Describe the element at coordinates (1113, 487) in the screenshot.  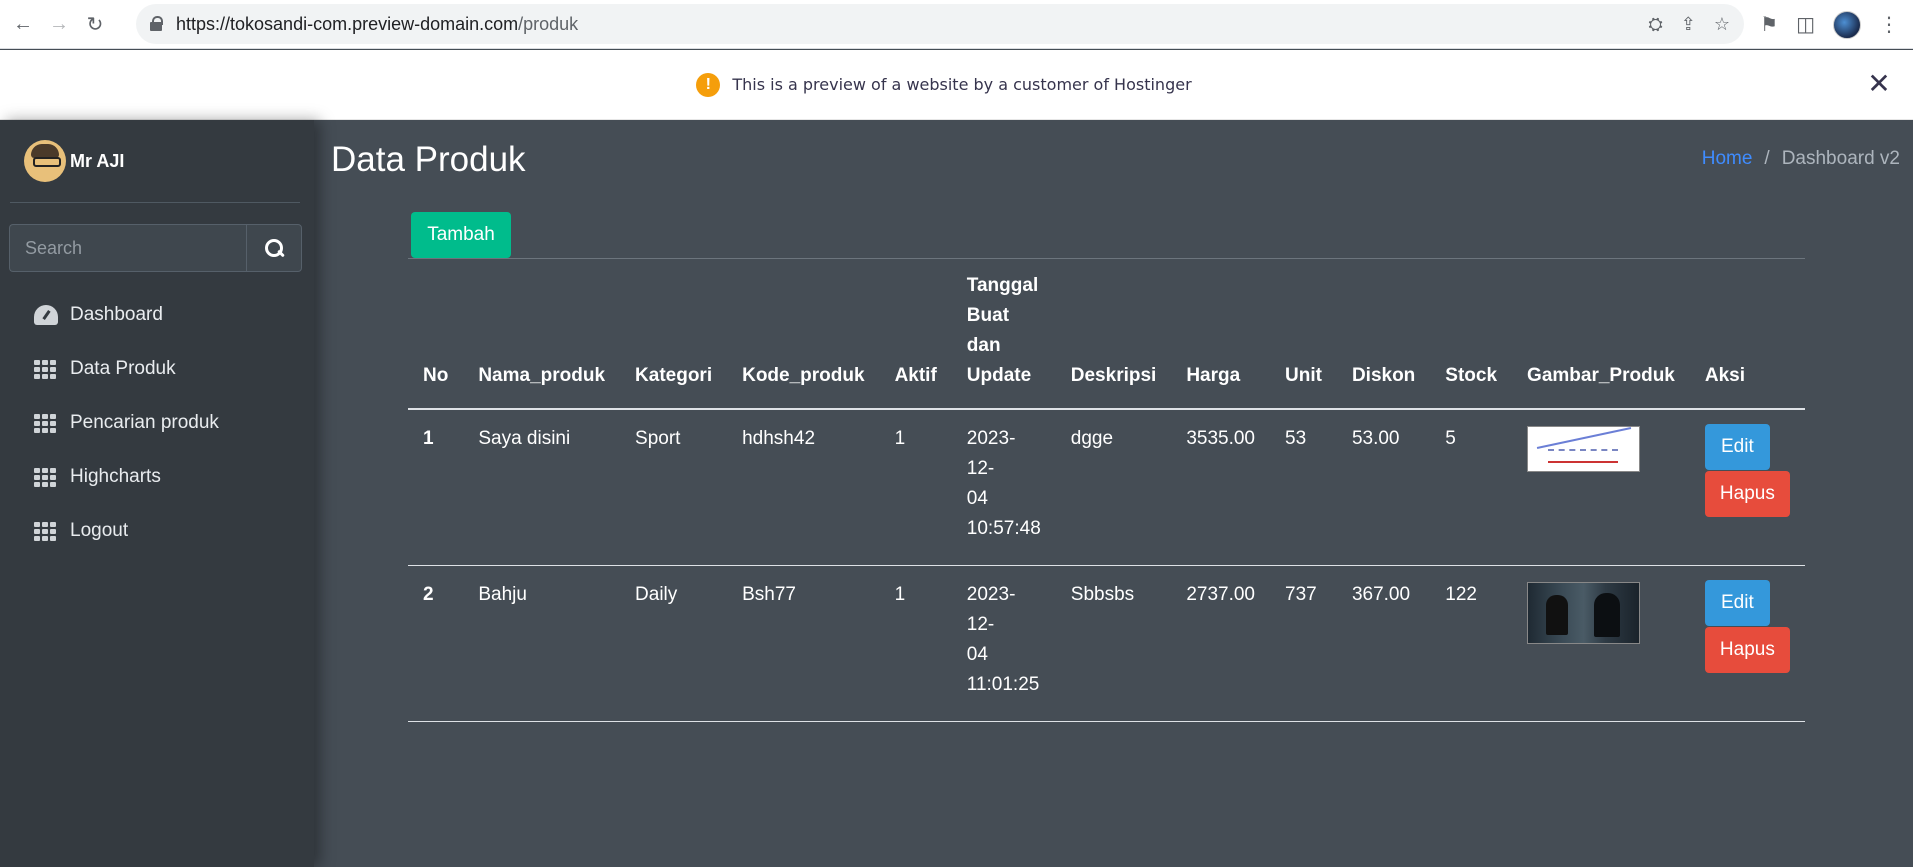
I see `cell-deskripsi: dgge` at that location.